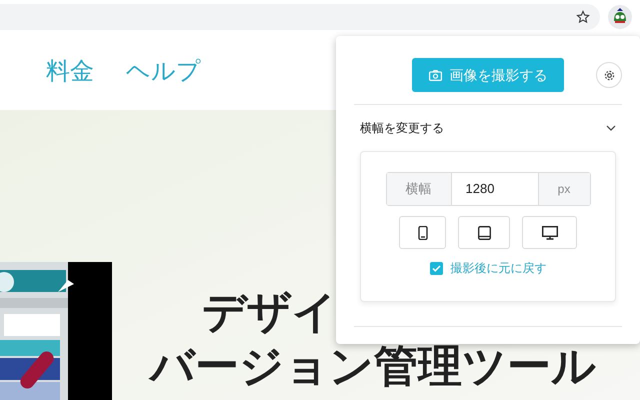 This screenshot has height=400, width=640. I want to click on tablet-icon, so click(484, 233).